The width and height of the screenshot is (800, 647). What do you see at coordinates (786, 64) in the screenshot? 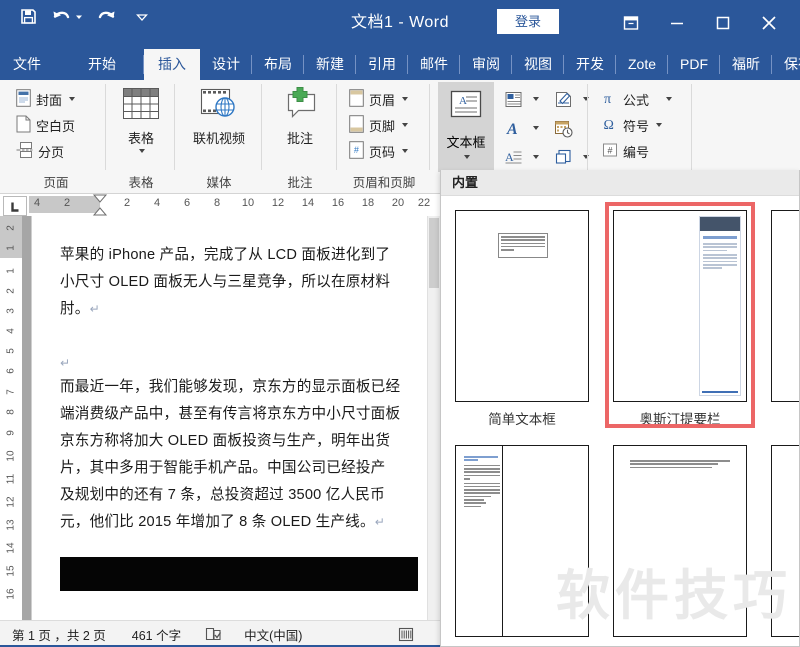
I see `tab-save: 保存` at bounding box center [786, 64].